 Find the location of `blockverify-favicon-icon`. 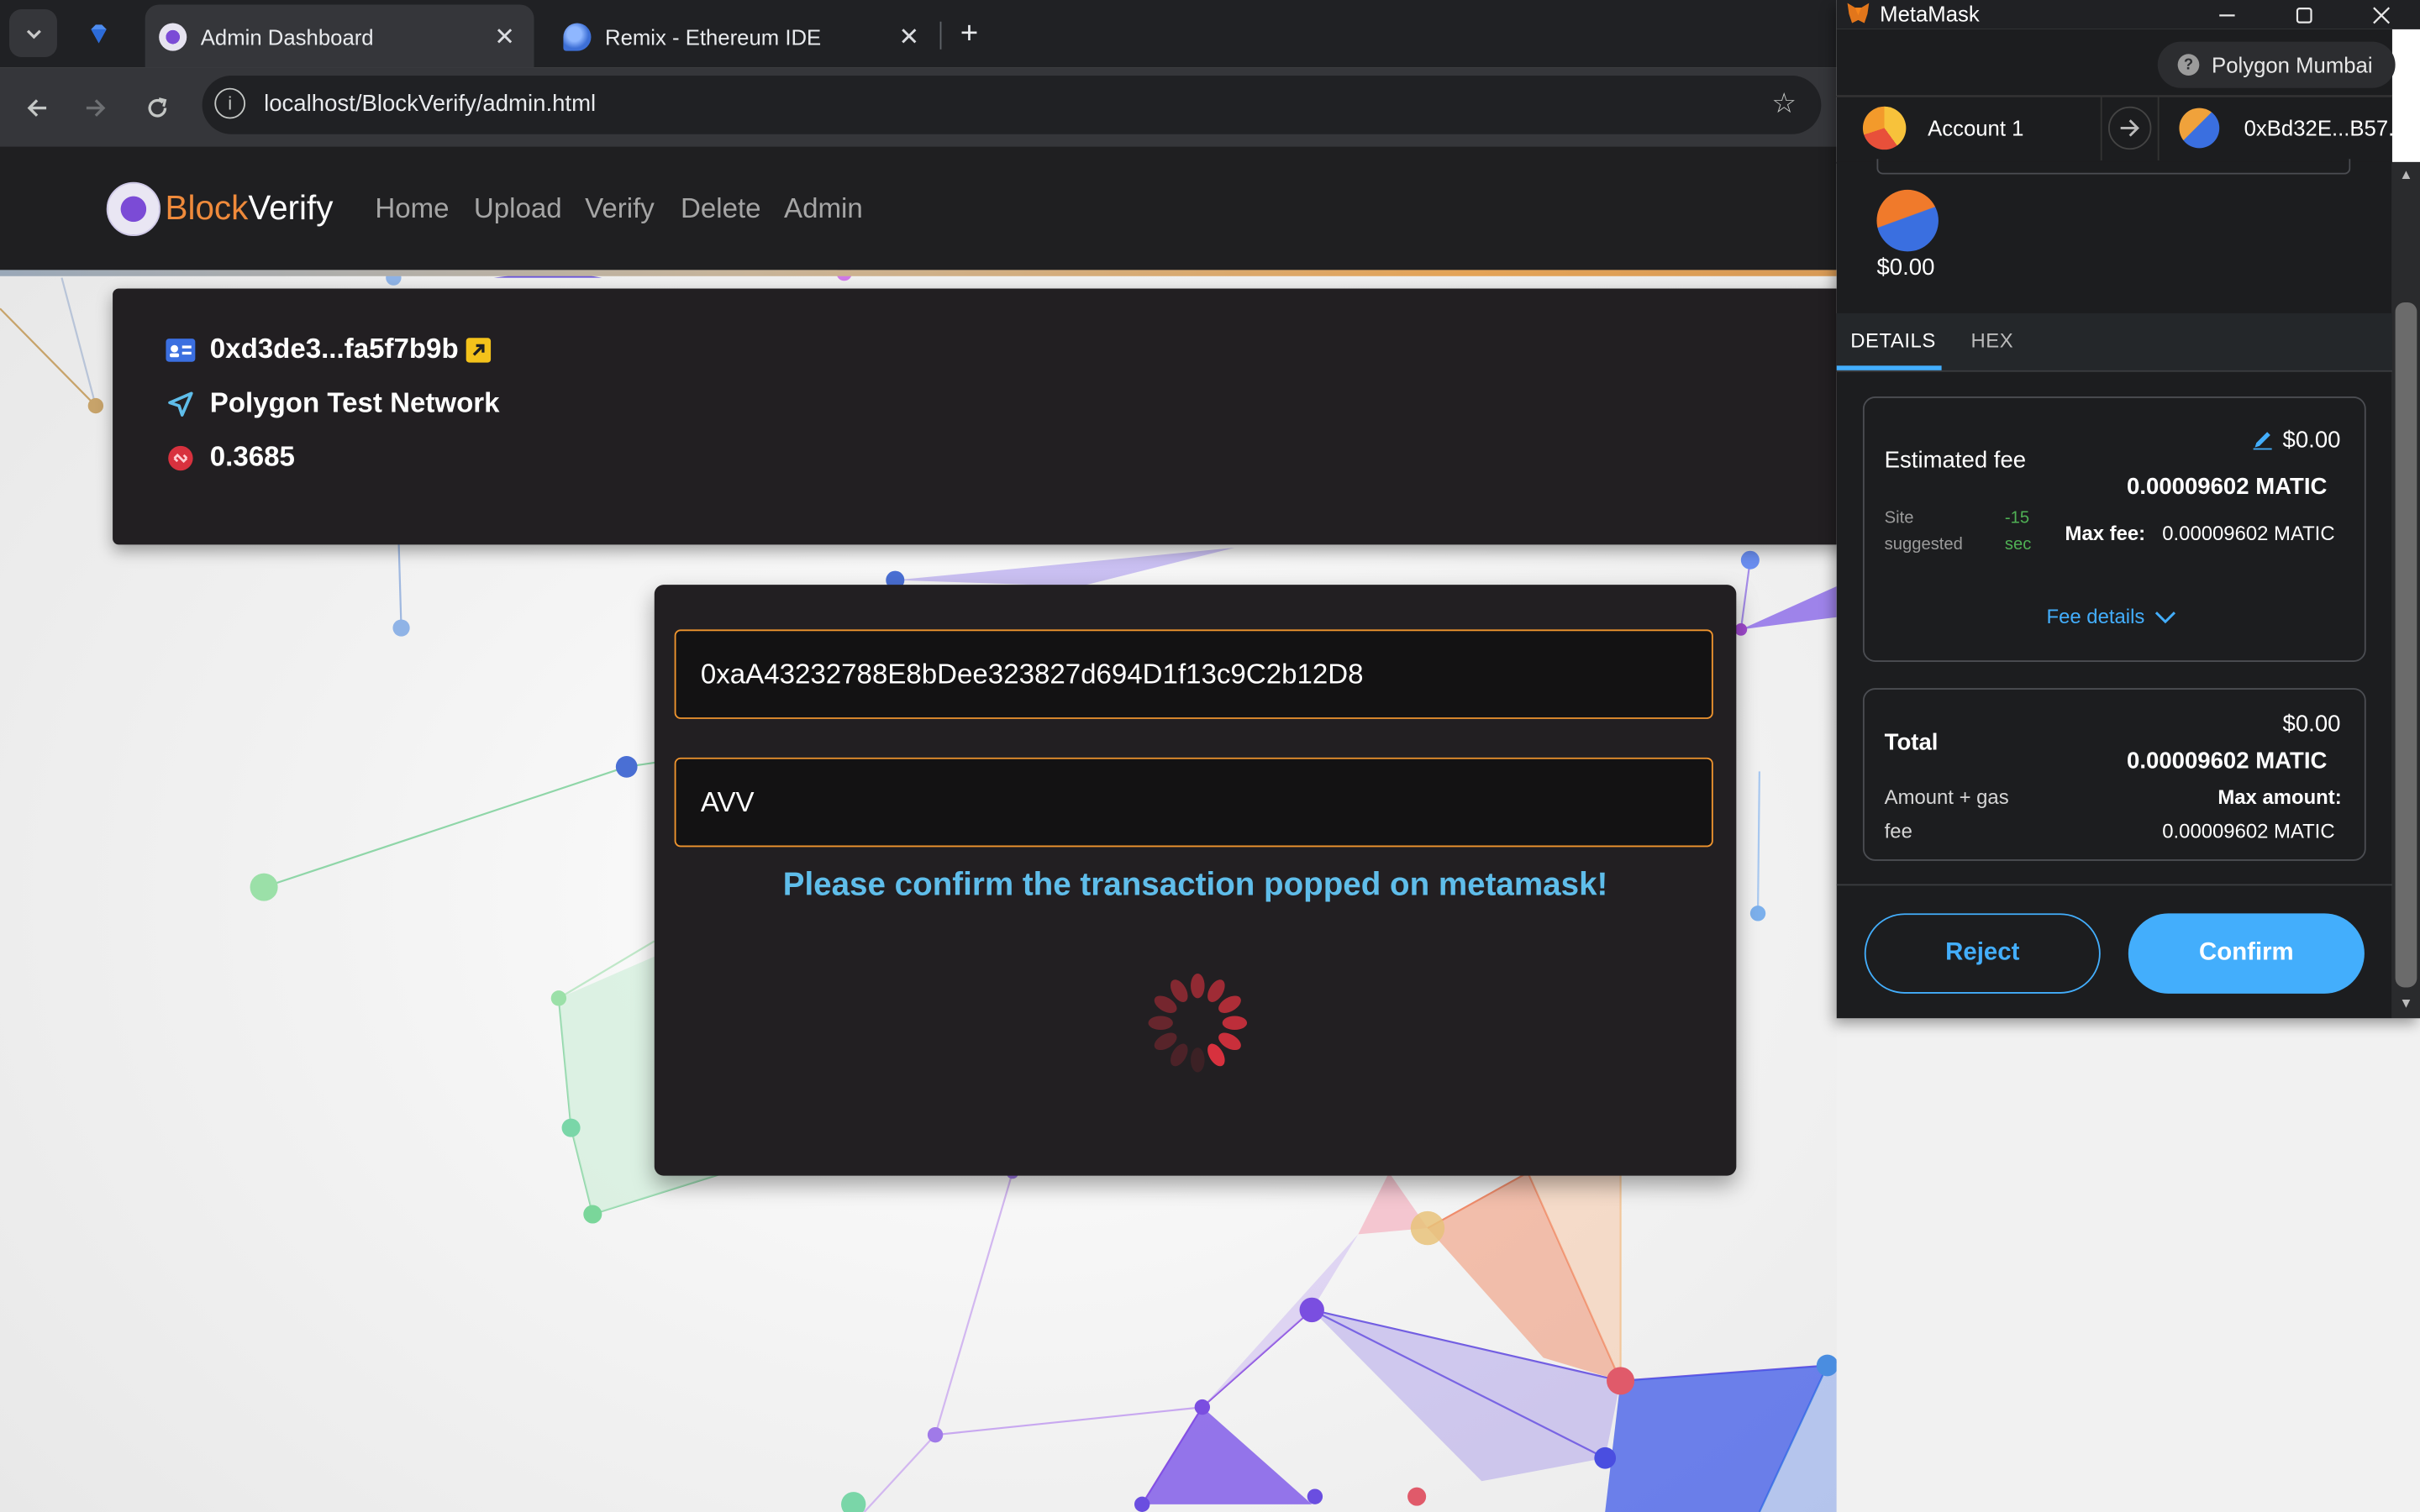

blockverify-favicon-icon is located at coordinates (173, 36).